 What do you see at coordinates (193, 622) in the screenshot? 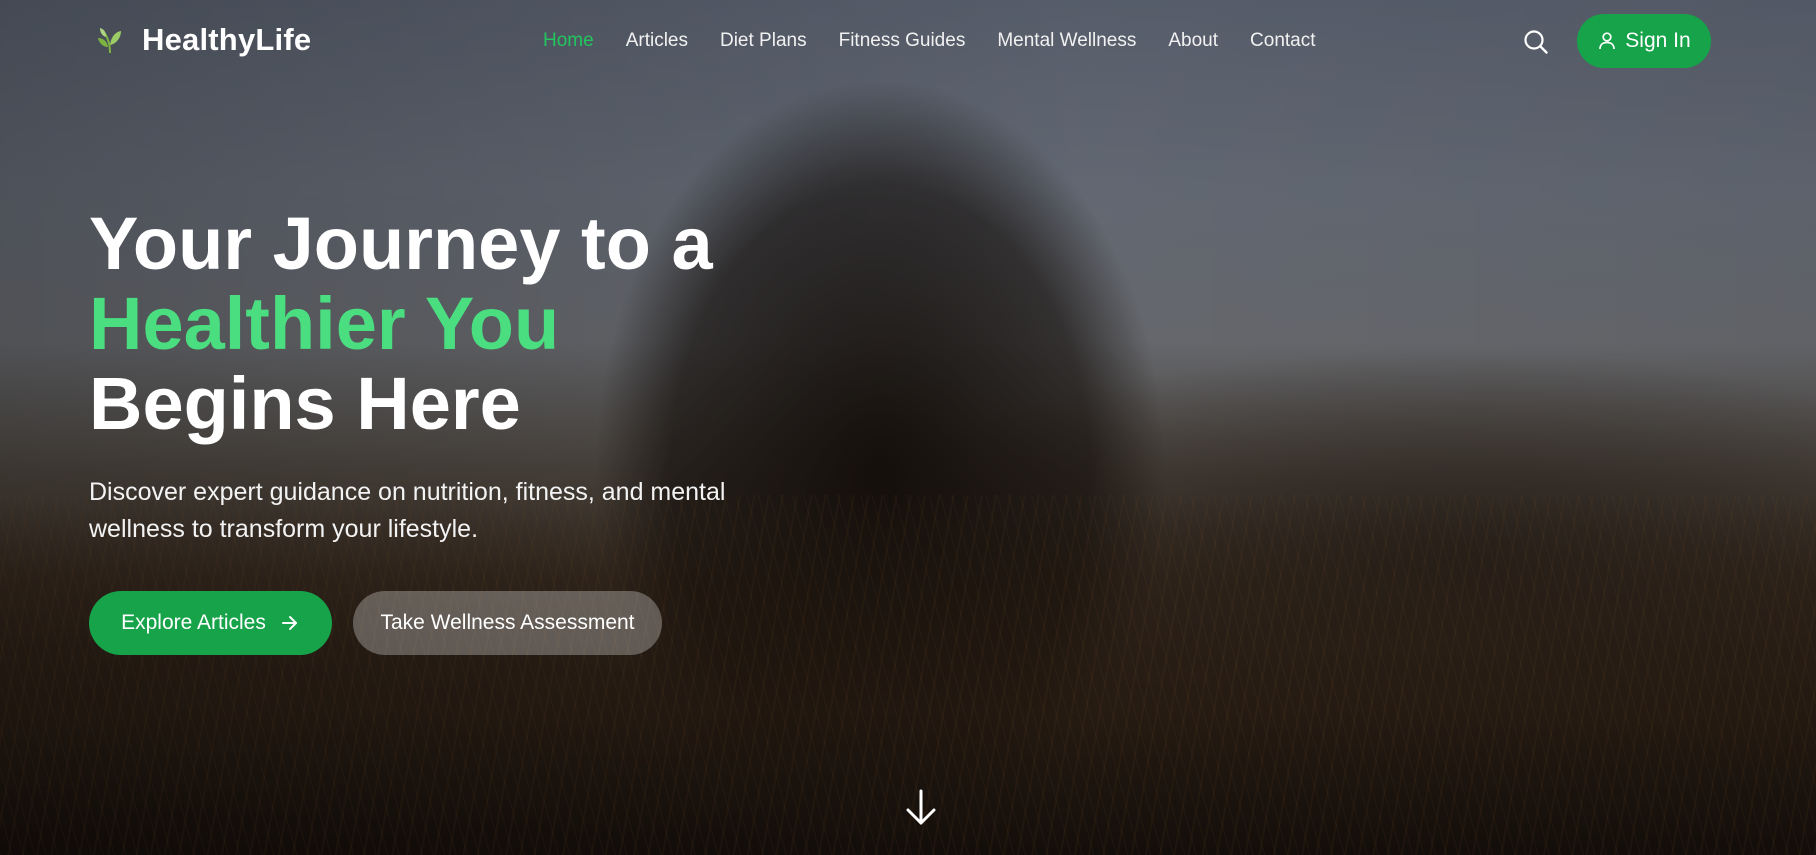
I see `explore-articles-label: Explore Articles` at bounding box center [193, 622].